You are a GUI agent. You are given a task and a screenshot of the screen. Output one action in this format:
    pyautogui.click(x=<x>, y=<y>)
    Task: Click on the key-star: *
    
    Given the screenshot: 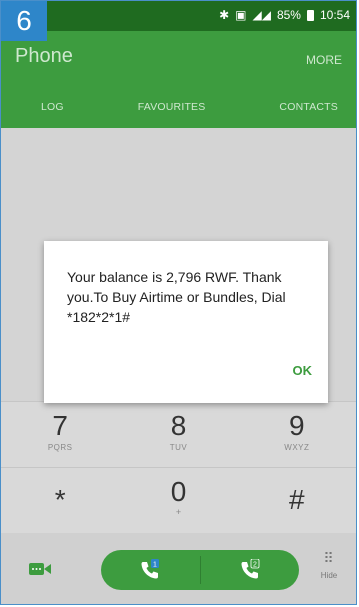 What is the action you would take?
    pyautogui.click(x=60, y=501)
    